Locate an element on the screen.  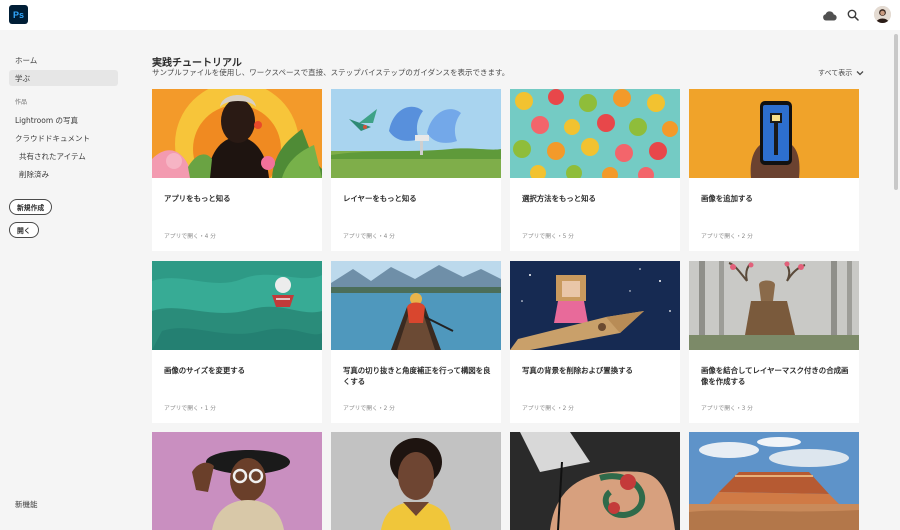
card-title: 画像を結合してレイヤーマスク付きの合成画像を作成する is located at coordinates (775, 376).